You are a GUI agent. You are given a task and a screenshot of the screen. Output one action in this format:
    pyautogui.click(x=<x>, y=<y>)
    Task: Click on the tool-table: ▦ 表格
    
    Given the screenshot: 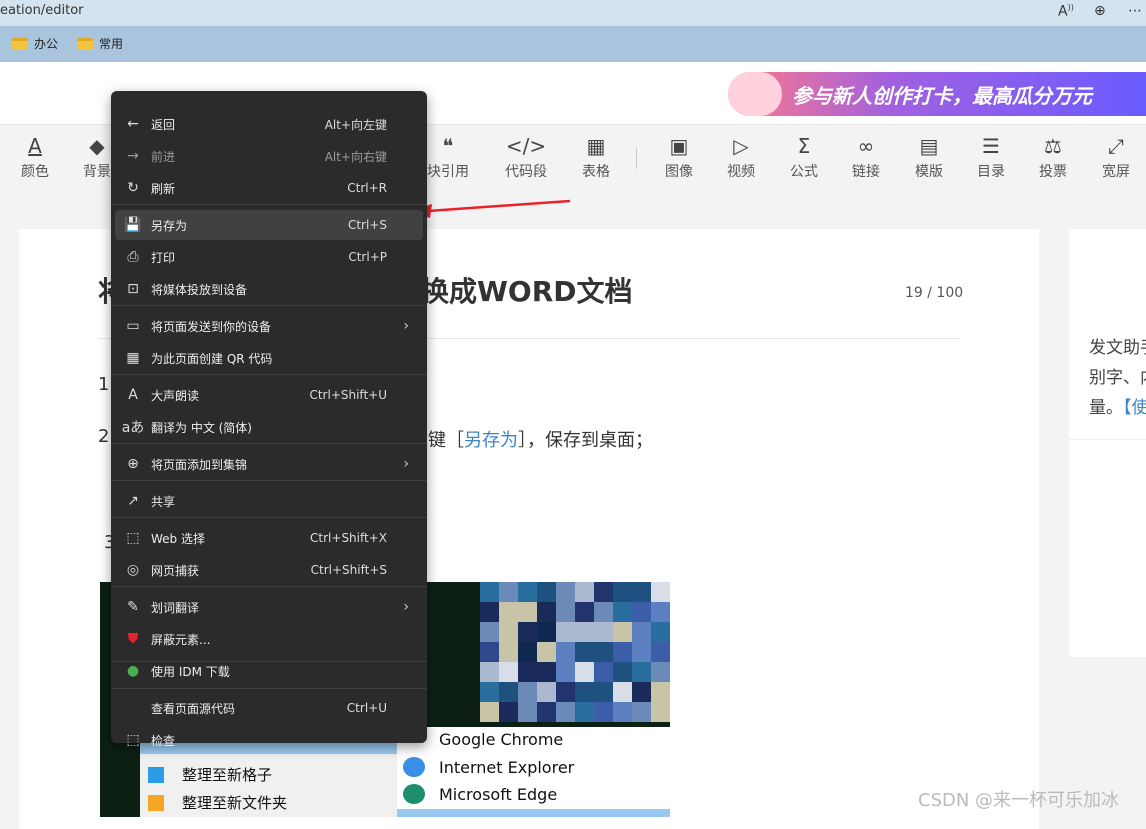 What is the action you would take?
    pyautogui.click(x=596, y=157)
    